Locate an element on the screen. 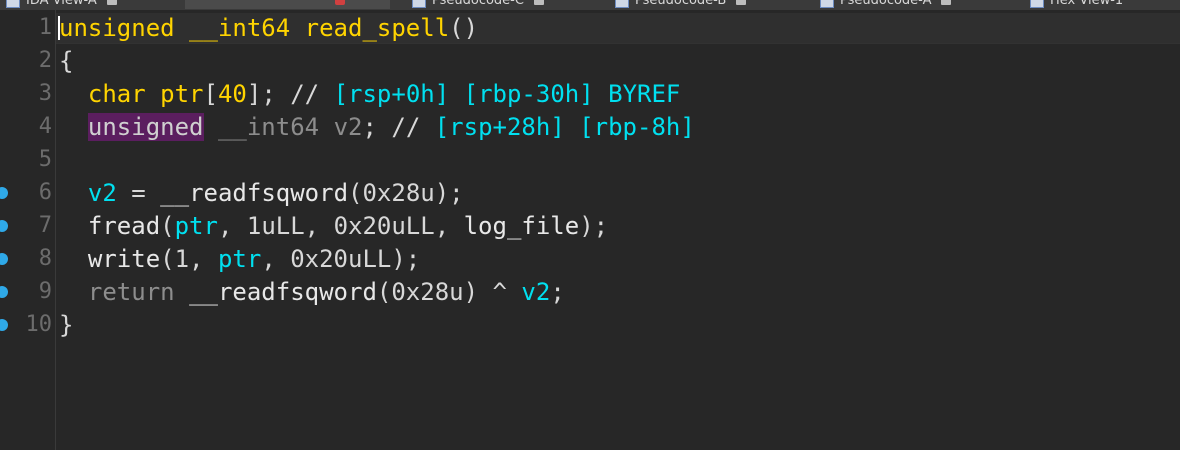 The width and height of the screenshot is (1180, 450). tab-label: Pseudocode-A is located at coordinates (886, 4).